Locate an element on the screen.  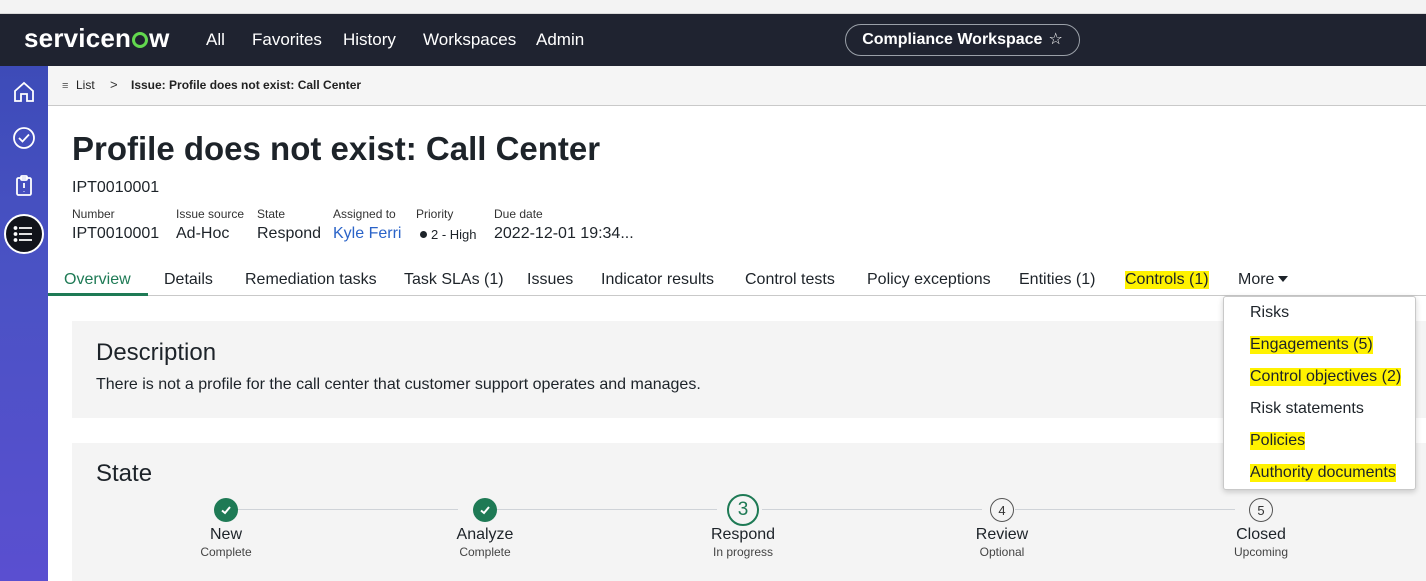
field-value-number: IPT0010001 is located at coordinates (116, 233).